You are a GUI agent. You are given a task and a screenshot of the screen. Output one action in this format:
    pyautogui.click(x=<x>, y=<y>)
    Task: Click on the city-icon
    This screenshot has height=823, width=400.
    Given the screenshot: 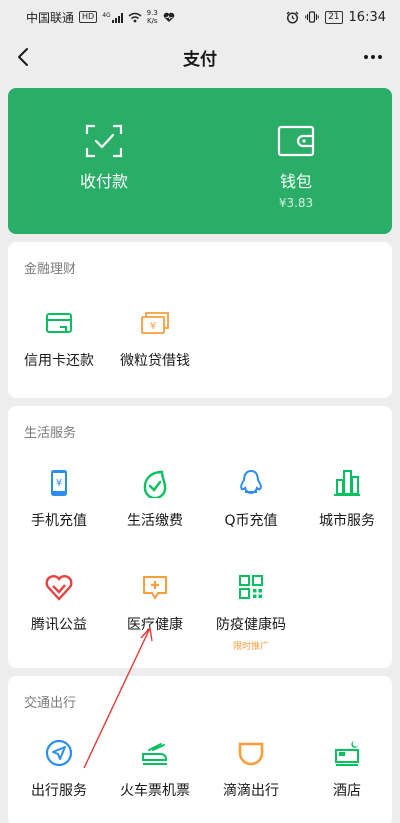 What is the action you would take?
    pyautogui.click(x=347, y=483)
    